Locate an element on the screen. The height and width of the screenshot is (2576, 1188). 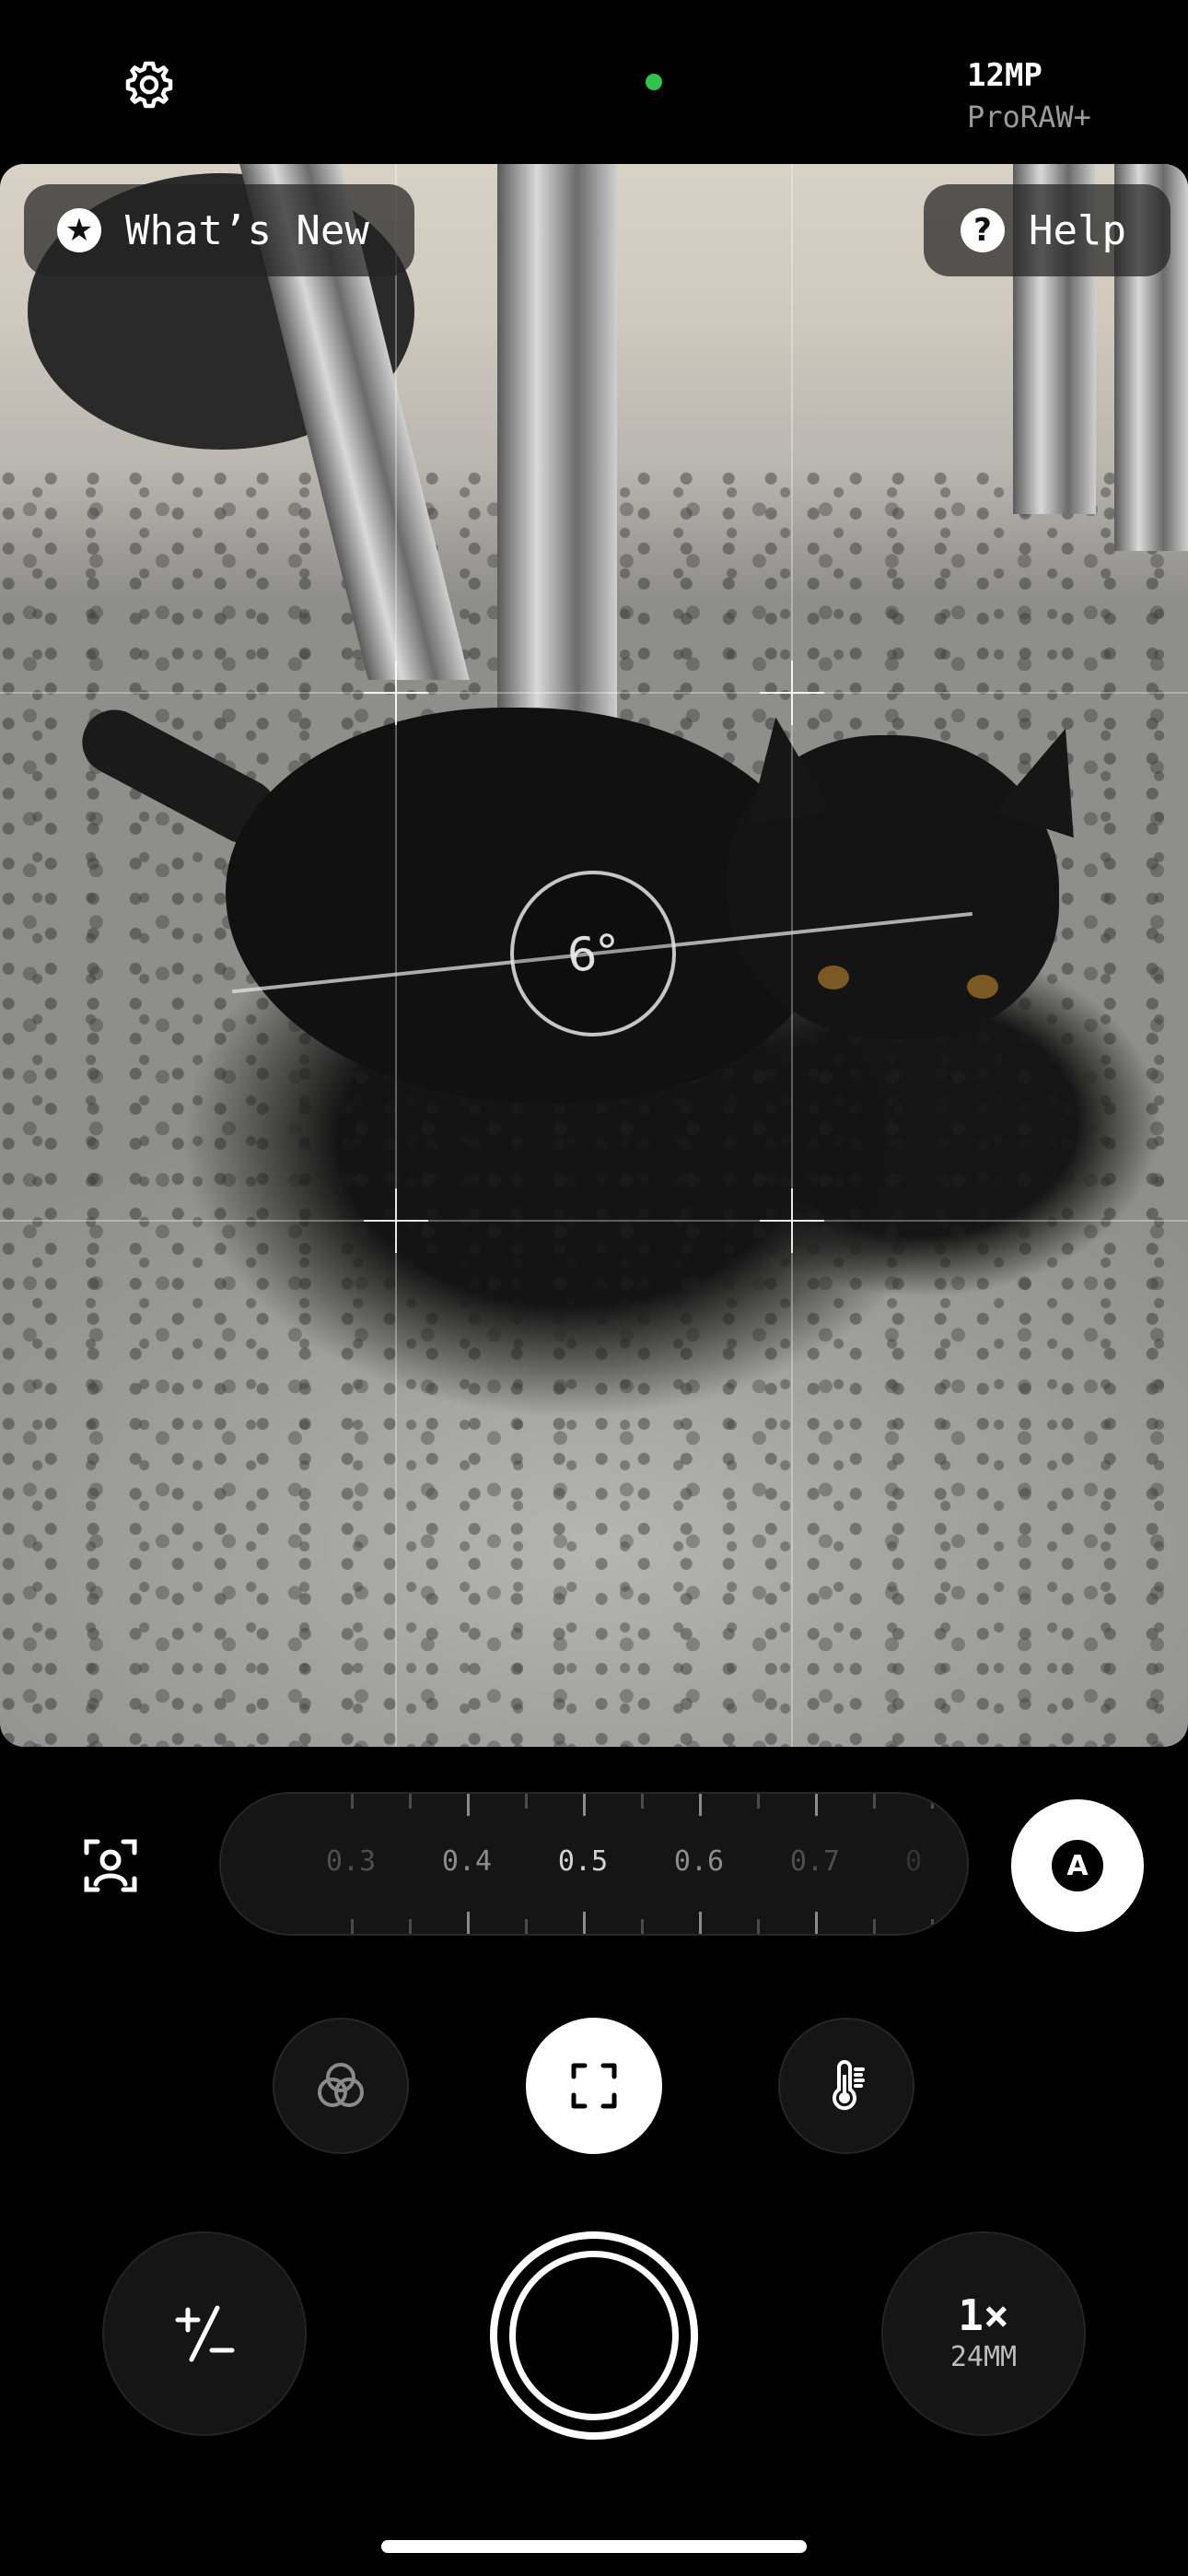
focus-scale-label-selected: 0.5 is located at coordinates (583, 1861).